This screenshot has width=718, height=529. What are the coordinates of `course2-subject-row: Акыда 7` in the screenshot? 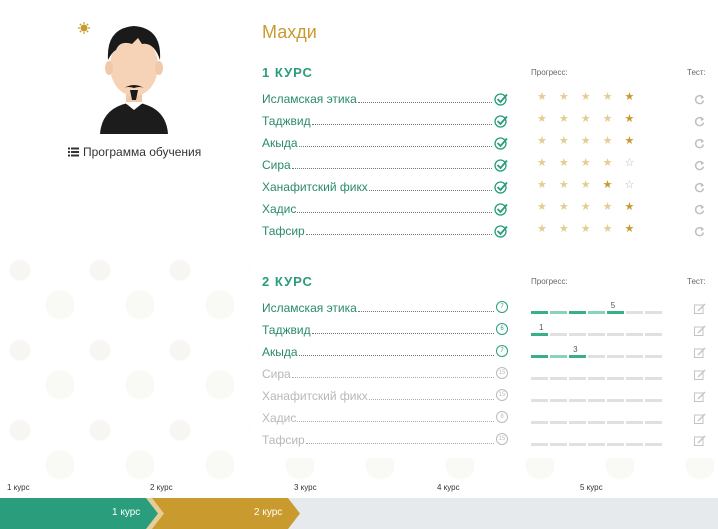 It's located at (385, 351).